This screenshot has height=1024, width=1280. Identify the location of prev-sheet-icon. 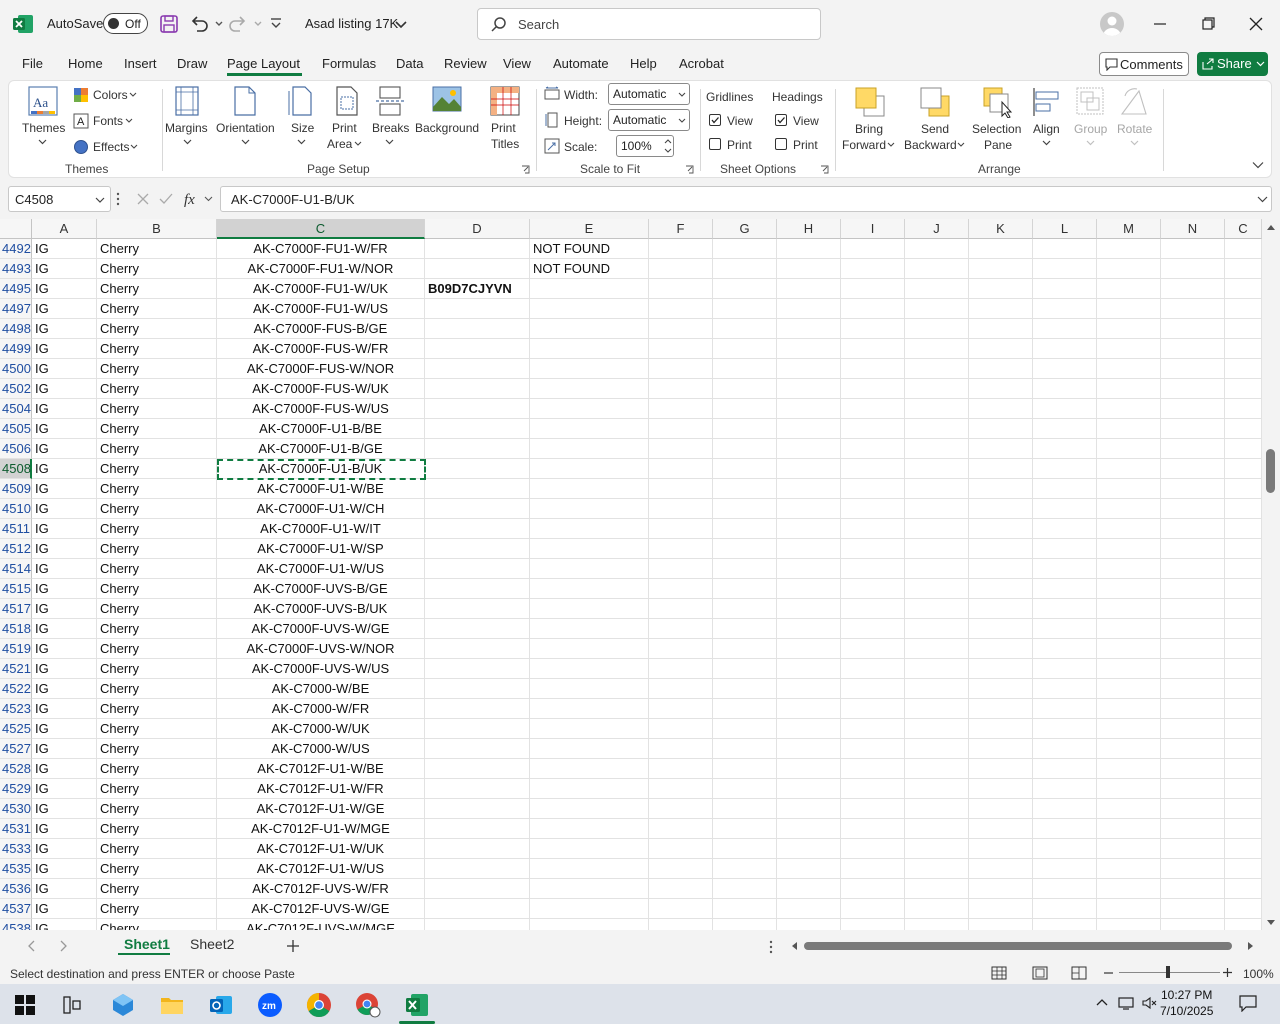
(31, 946).